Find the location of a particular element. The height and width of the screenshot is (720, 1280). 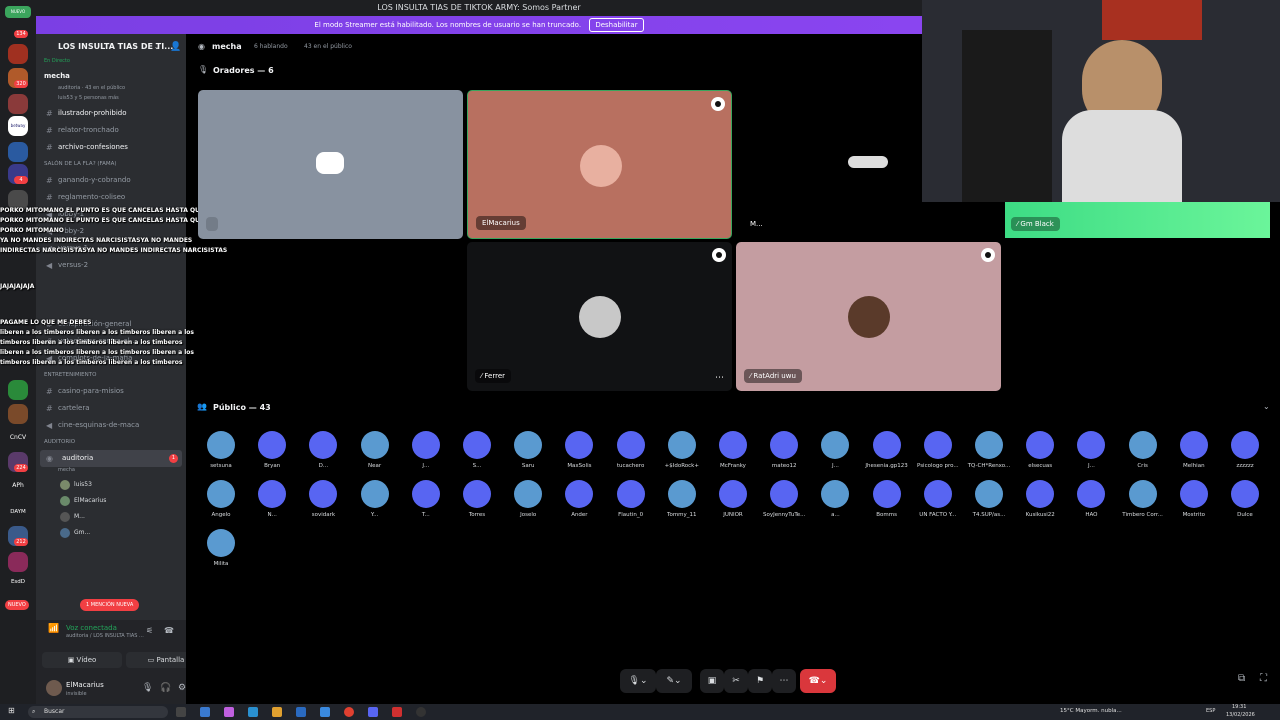

audience-member: JUNIOR is located at coordinates (733, 503).